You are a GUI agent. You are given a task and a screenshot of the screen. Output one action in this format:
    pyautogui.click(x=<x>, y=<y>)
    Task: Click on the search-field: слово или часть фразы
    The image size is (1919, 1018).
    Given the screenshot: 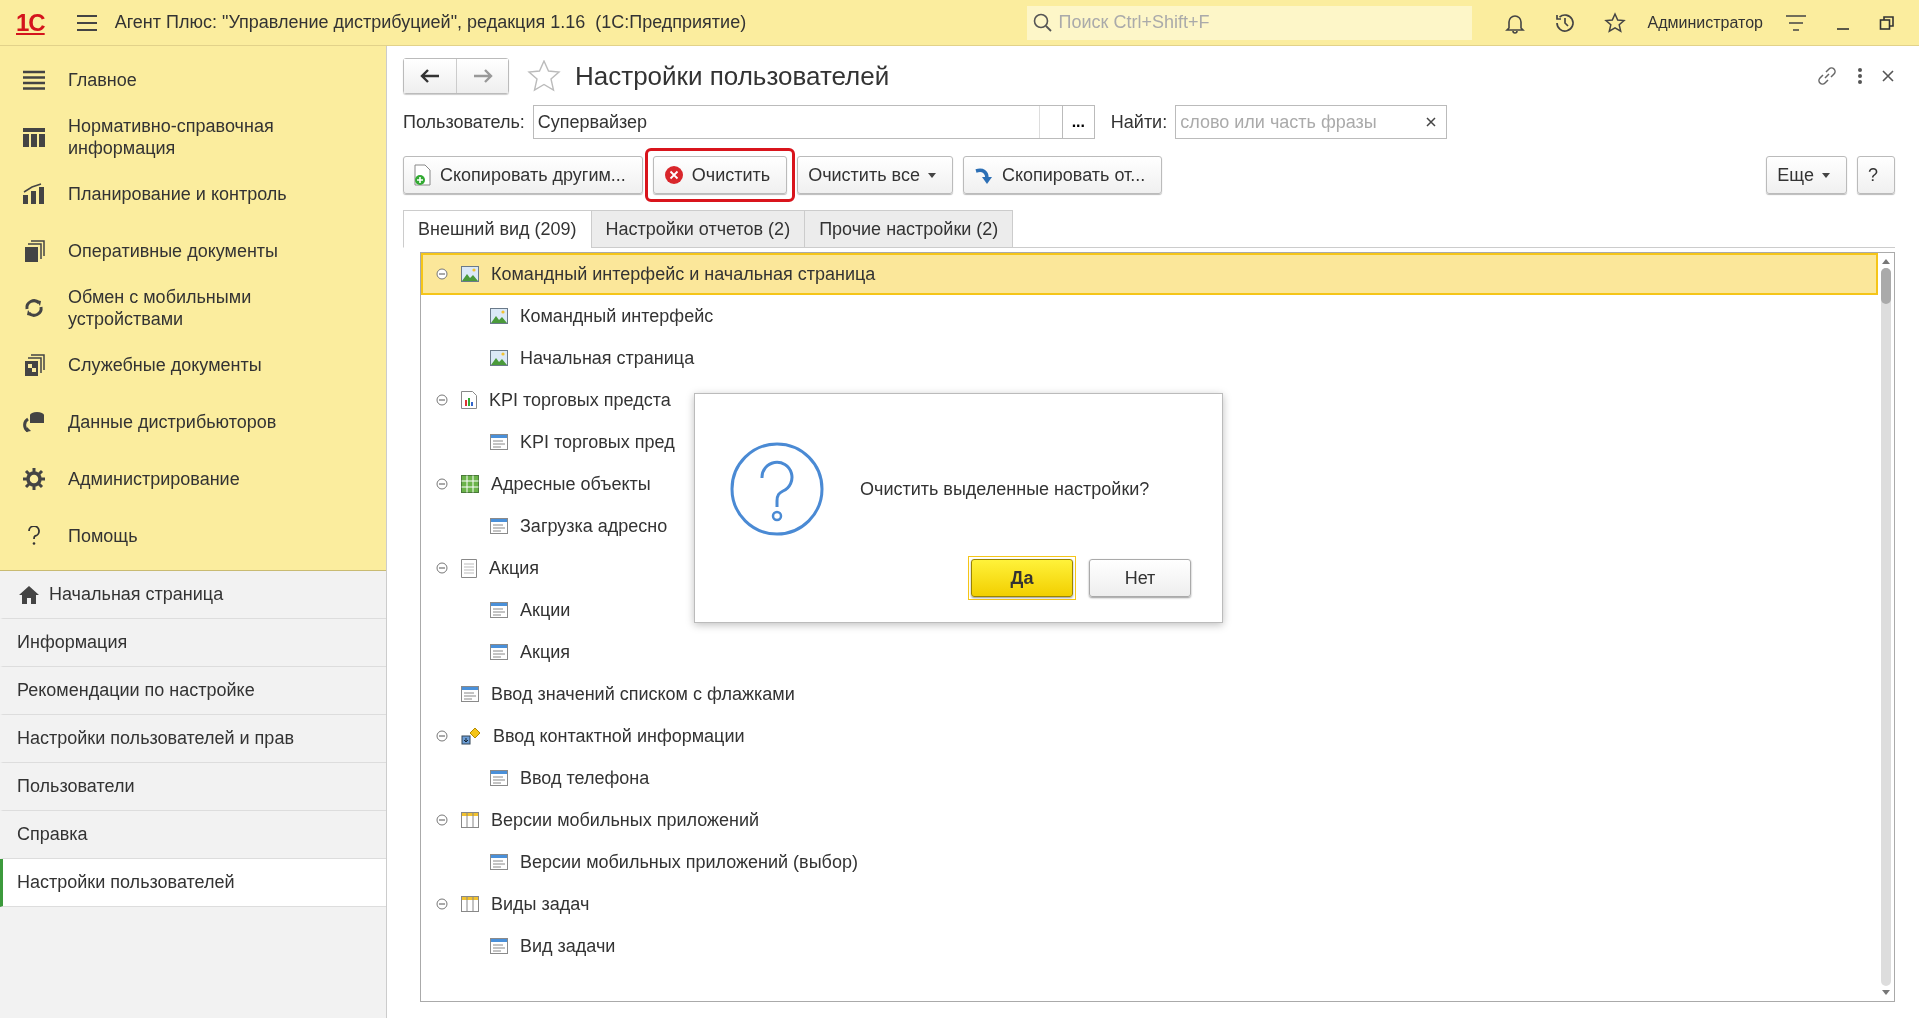 What is the action you would take?
    pyautogui.click(x=1311, y=122)
    